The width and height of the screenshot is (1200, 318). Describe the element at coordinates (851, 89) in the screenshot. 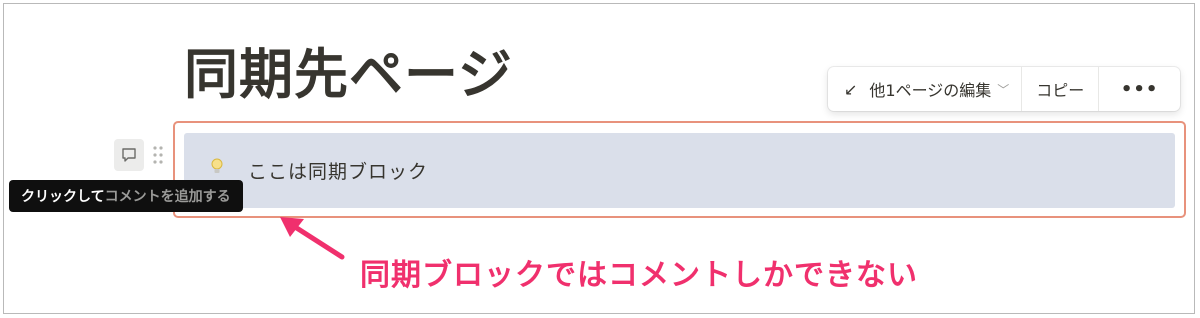

I see `arrow-down-left-icon: ↙` at that location.